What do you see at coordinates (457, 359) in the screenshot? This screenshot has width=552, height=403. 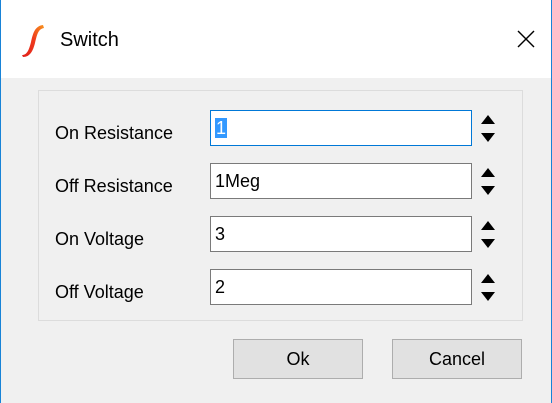 I see `cancel-button: Cancel` at bounding box center [457, 359].